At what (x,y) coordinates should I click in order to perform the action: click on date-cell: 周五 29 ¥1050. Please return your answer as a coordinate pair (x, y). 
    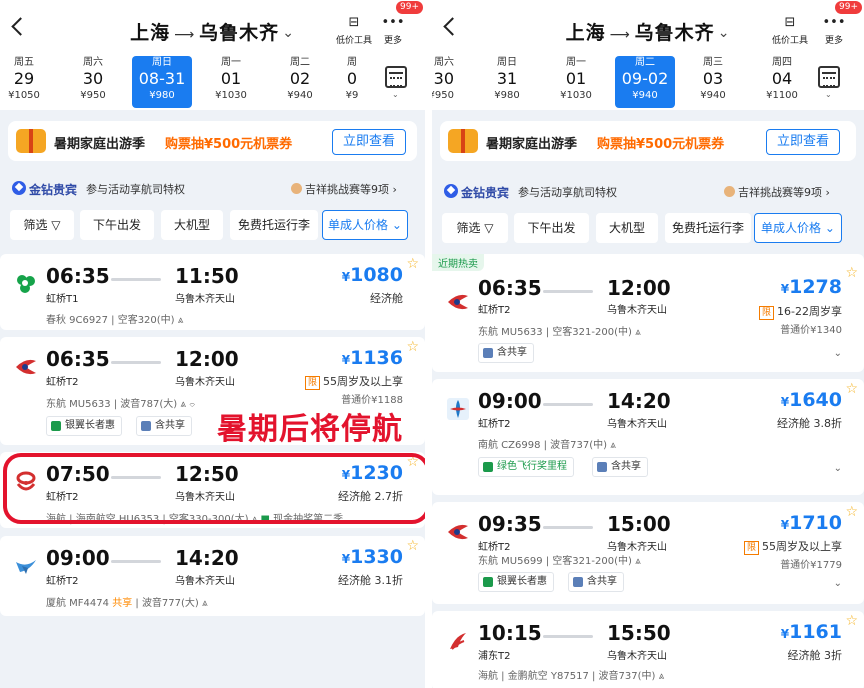
    Looking at the image, I should click on (27, 82).